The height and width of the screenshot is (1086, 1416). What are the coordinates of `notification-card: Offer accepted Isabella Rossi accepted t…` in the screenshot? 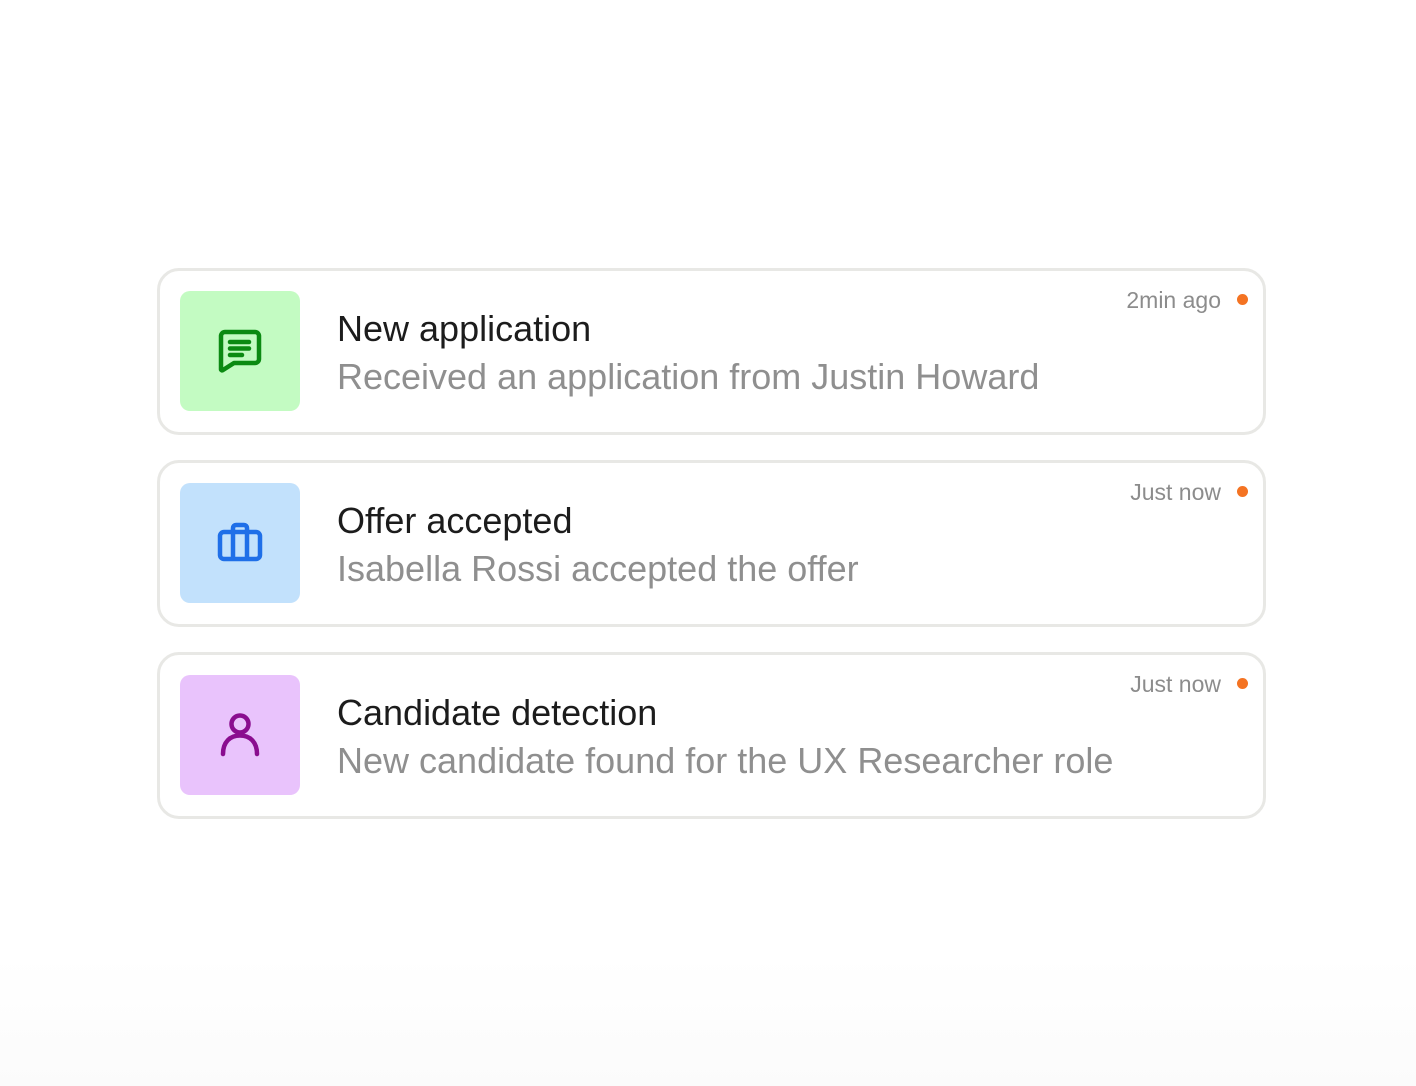 It's located at (711, 543).